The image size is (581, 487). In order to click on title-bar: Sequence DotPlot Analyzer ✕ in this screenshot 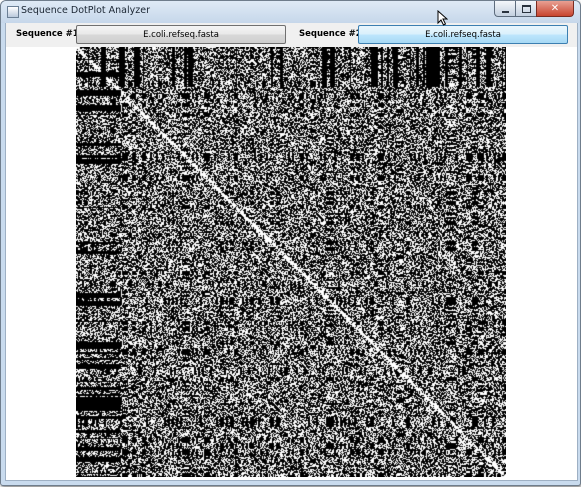, I will do `click(290, 12)`.